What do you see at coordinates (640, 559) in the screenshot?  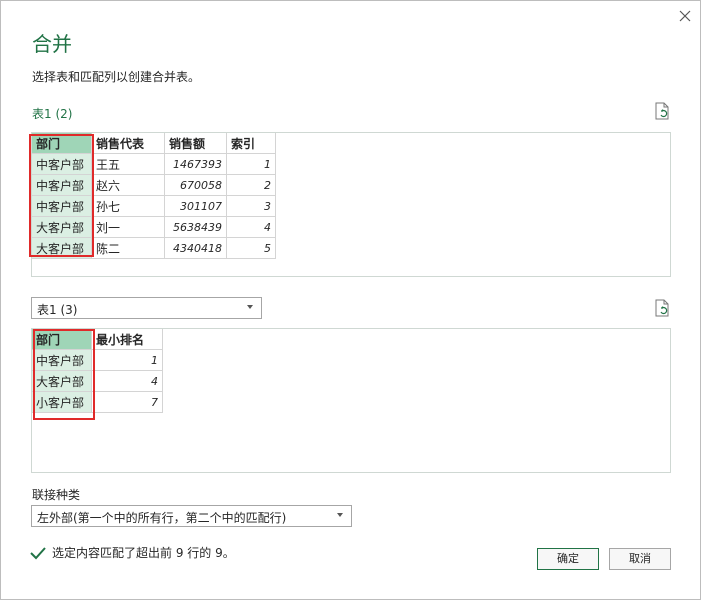 I see `cancel-button: 取消` at bounding box center [640, 559].